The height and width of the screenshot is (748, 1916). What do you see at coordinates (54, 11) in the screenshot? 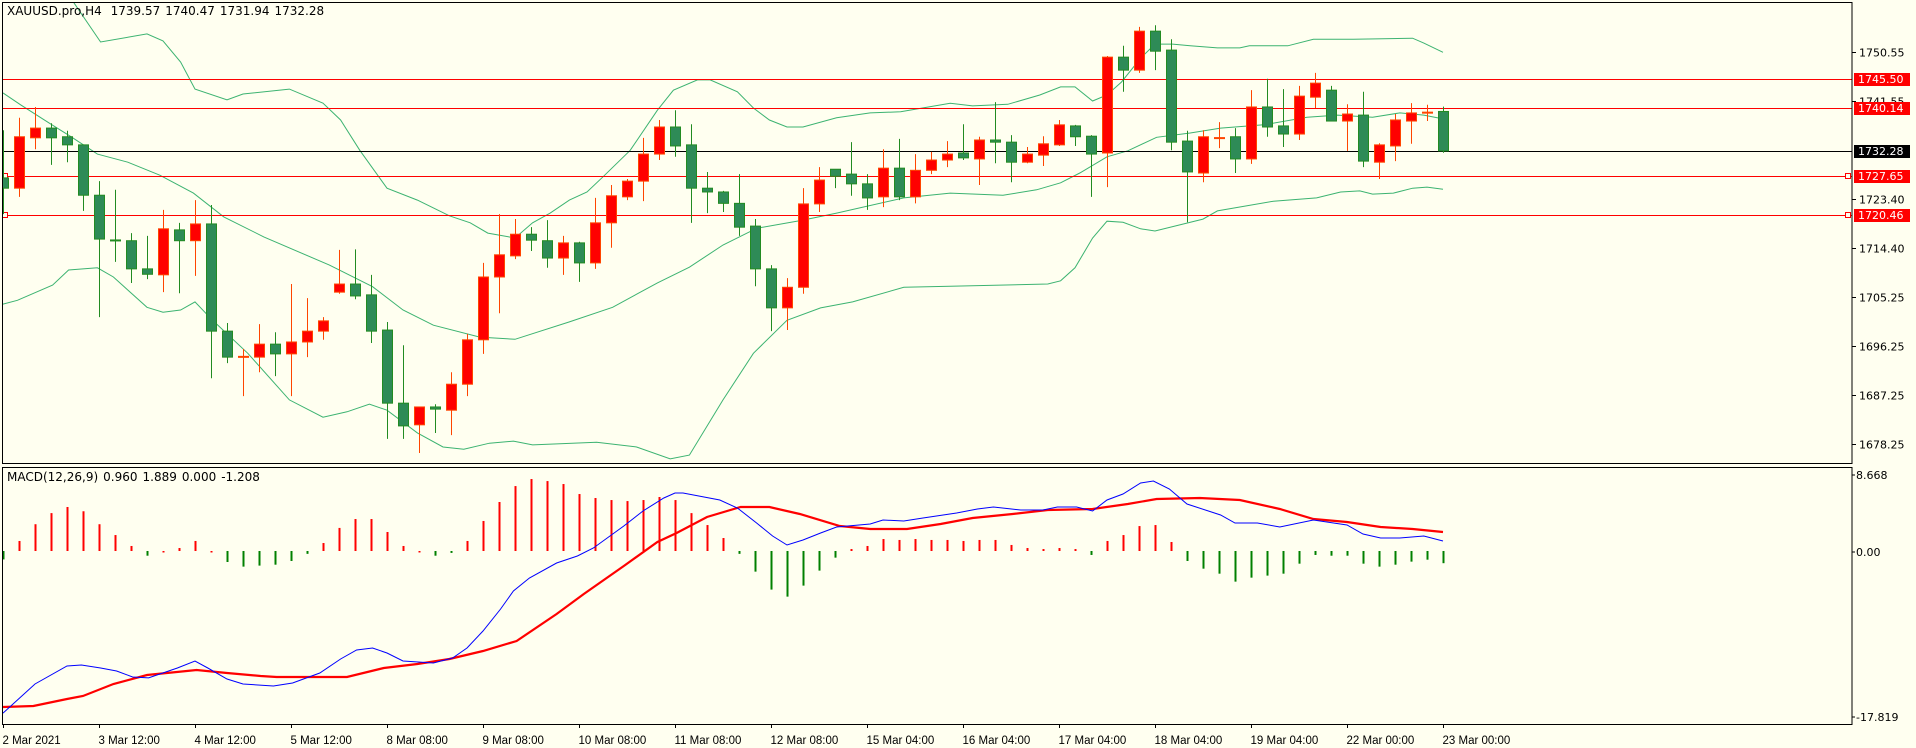
I see `symbol-label: XAUUSD.pro,H4` at bounding box center [54, 11].